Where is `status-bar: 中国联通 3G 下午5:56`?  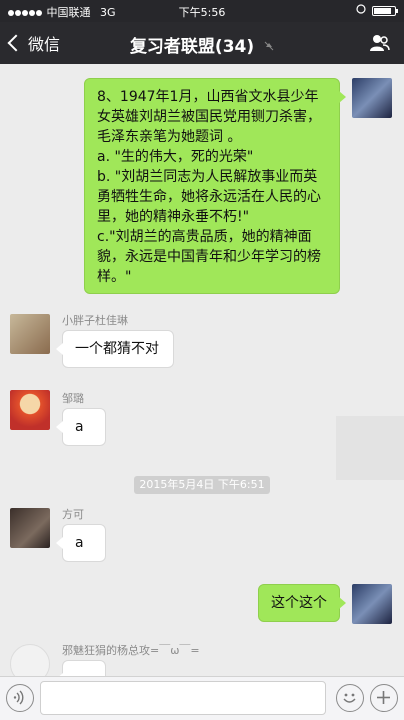
status-bar: 中国联通 3G 下午5:56 is located at coordinates (202, 11).